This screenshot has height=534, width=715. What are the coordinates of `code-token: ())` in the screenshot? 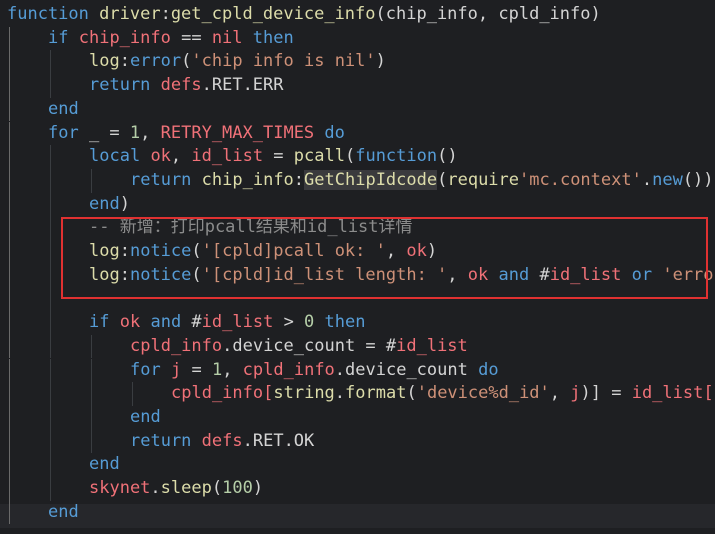 It's located at (698, 179).